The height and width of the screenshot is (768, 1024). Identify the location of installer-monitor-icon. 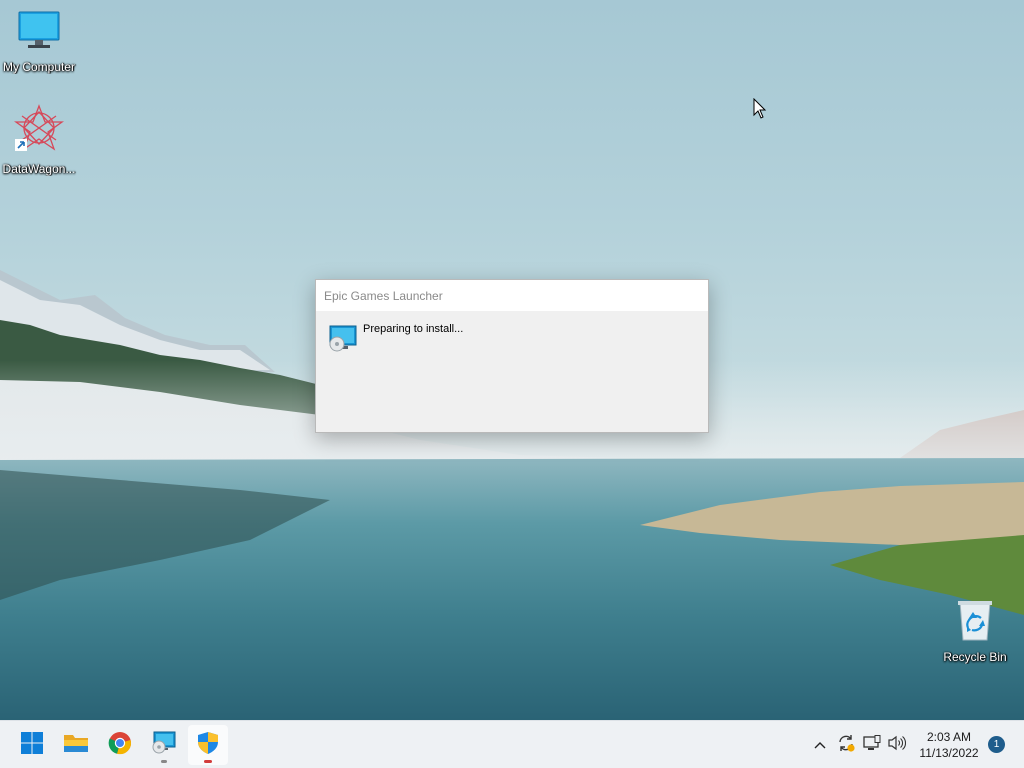
(343, 341).